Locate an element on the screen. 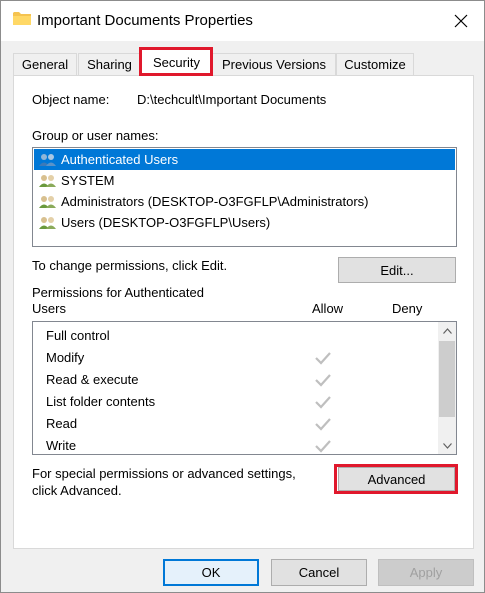  tab-security-label: Security is located at coordinates (176, 62).